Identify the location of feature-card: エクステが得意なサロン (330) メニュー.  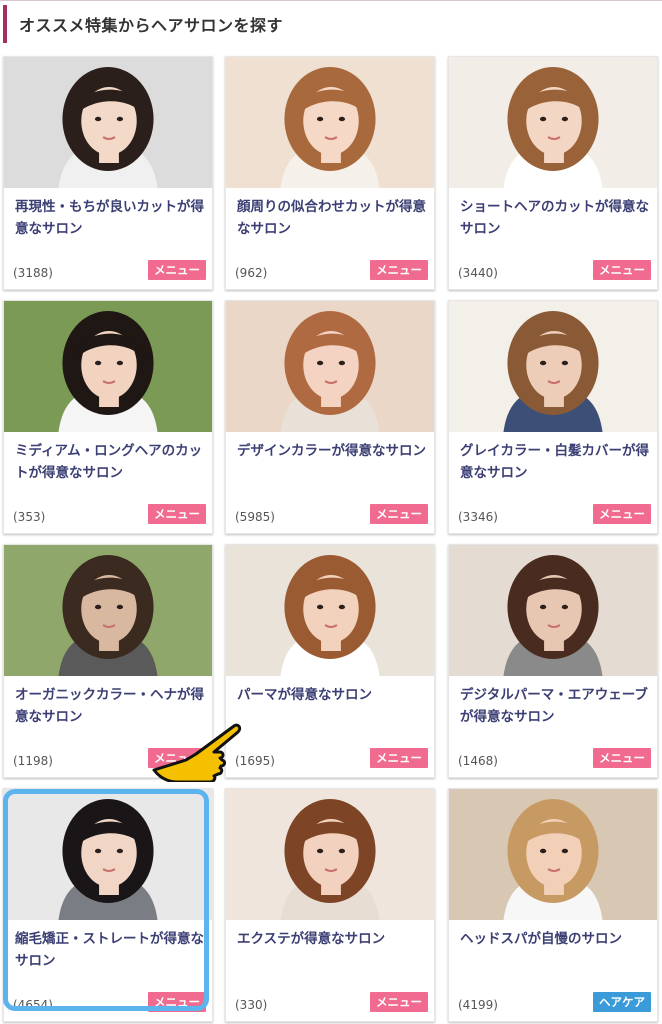
(330, 905).